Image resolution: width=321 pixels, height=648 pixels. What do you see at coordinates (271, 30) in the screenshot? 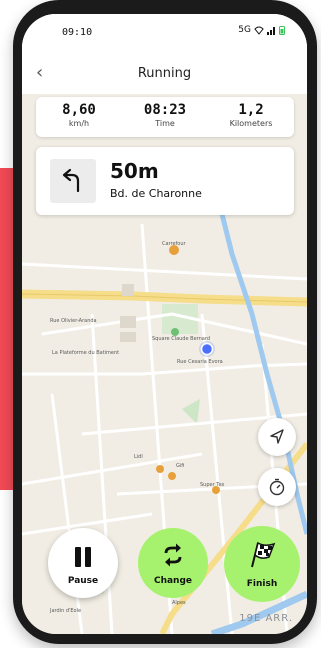
I see `signal-icon` at bounding box center [271, 30].